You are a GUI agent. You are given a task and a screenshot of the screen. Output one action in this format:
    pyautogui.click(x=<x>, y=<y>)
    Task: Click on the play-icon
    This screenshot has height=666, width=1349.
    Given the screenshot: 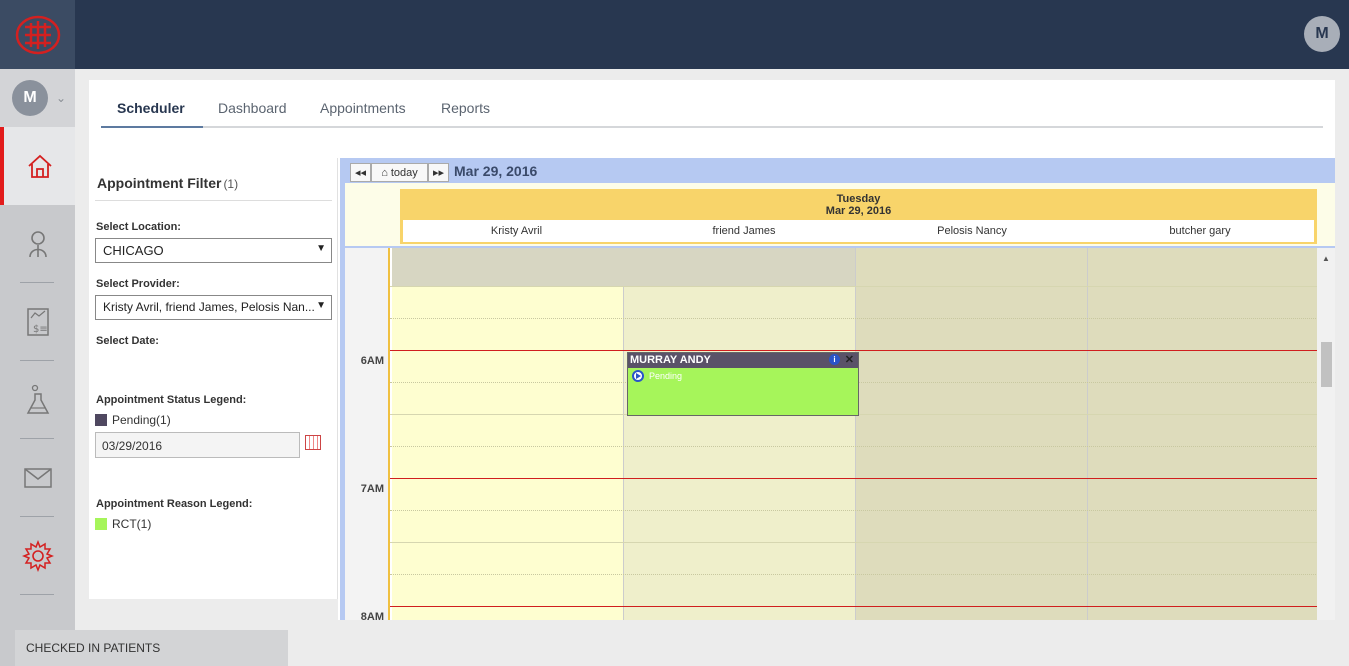 What is the action you would take?
    pyautogui.click(x=638, y=376)
    